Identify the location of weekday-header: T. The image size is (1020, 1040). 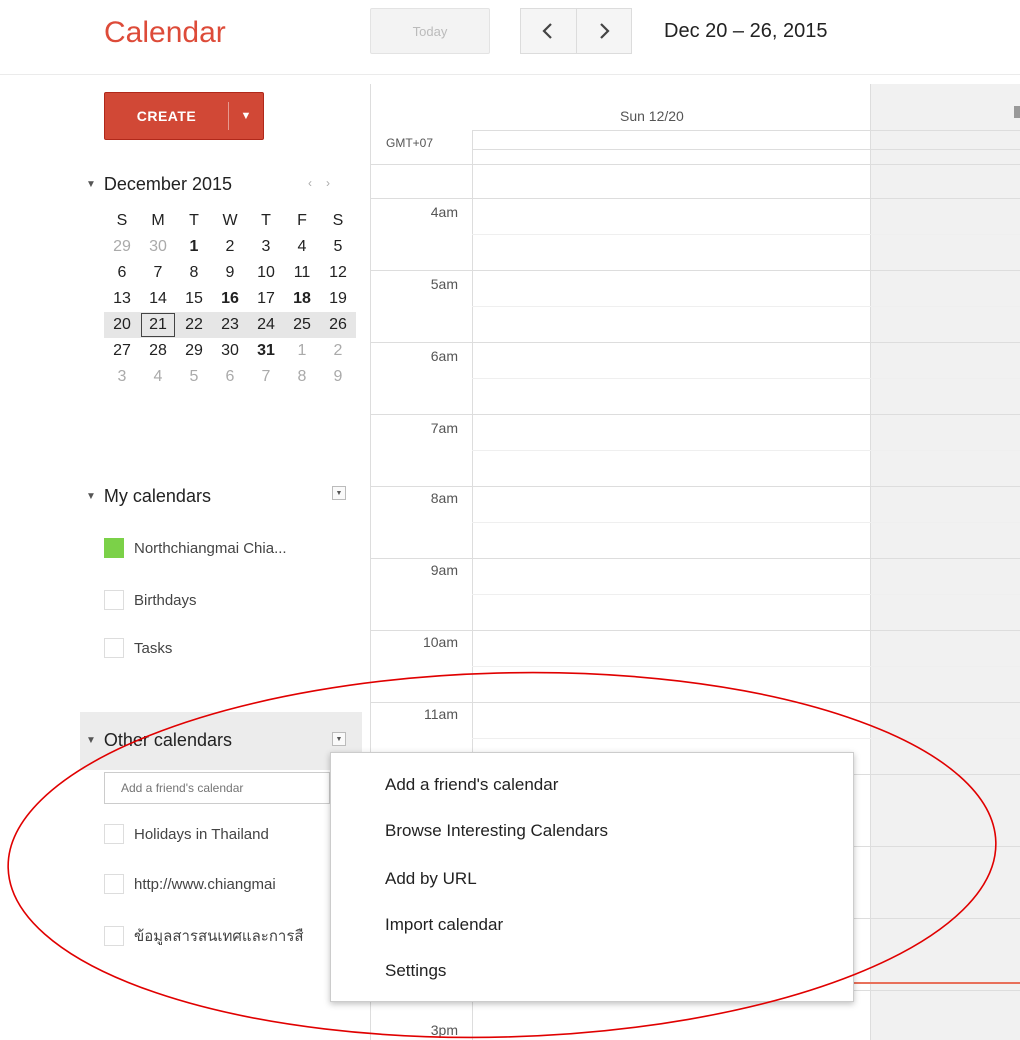
(266, 220).